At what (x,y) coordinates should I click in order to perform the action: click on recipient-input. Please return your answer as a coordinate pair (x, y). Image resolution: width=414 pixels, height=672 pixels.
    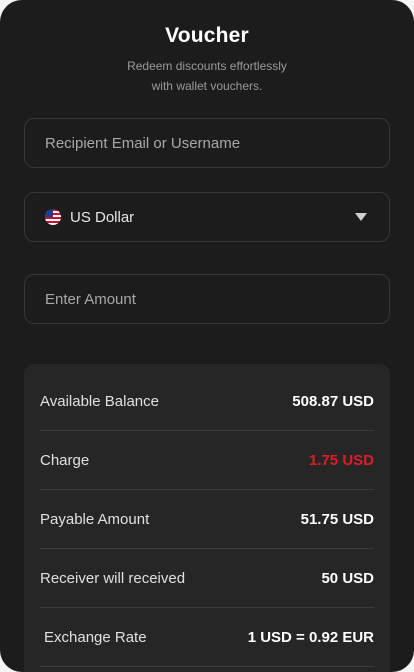
    Looking at the image, I should click on (207, 143).